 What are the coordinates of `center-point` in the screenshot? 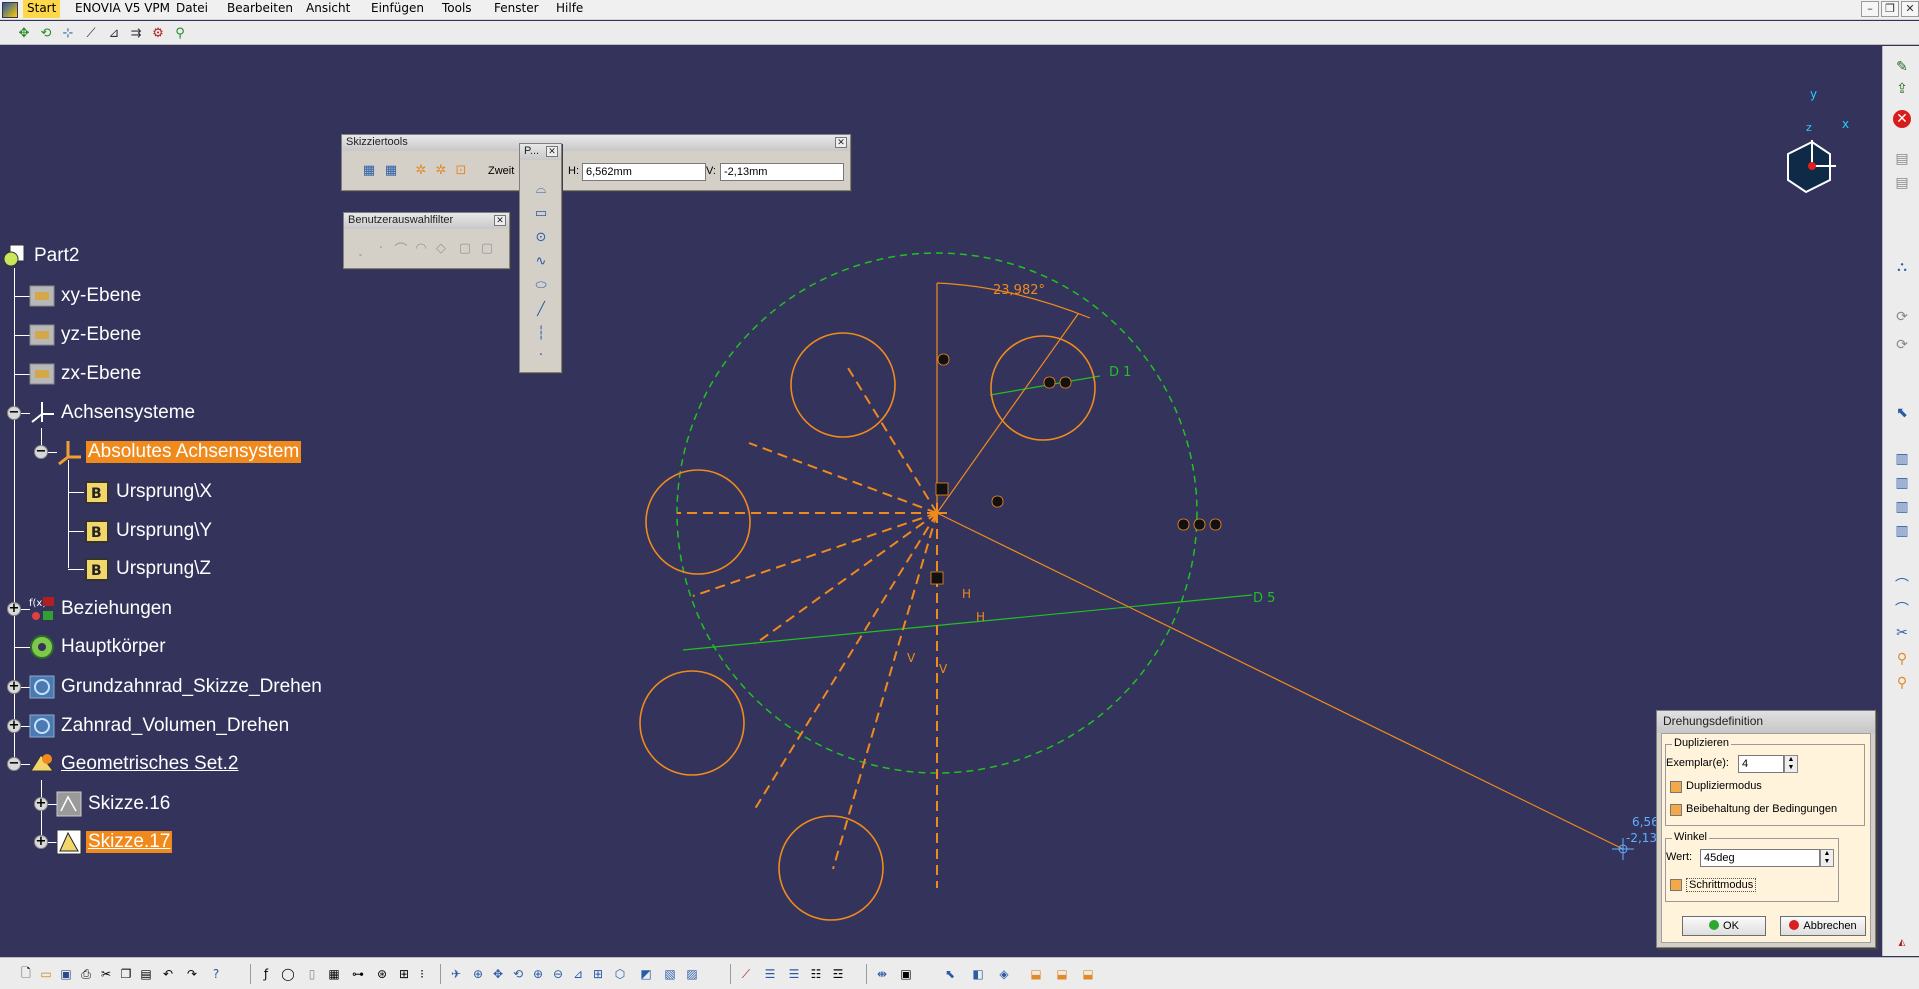 It's located at (937, 513).